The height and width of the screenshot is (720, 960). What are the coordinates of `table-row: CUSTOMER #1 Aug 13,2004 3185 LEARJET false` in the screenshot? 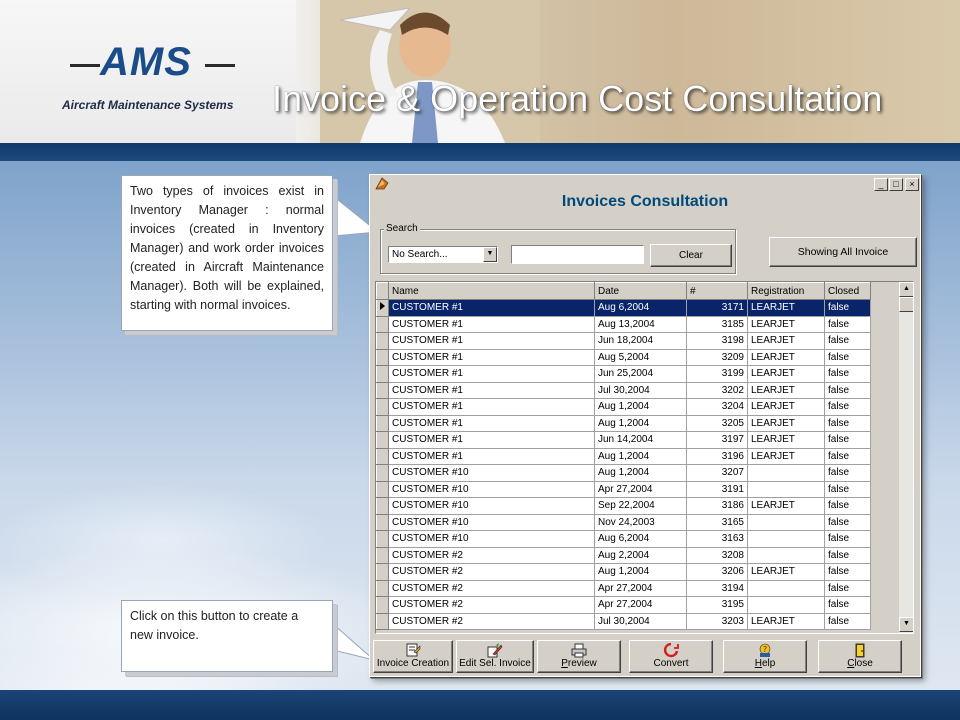 It's located at (623, 324).